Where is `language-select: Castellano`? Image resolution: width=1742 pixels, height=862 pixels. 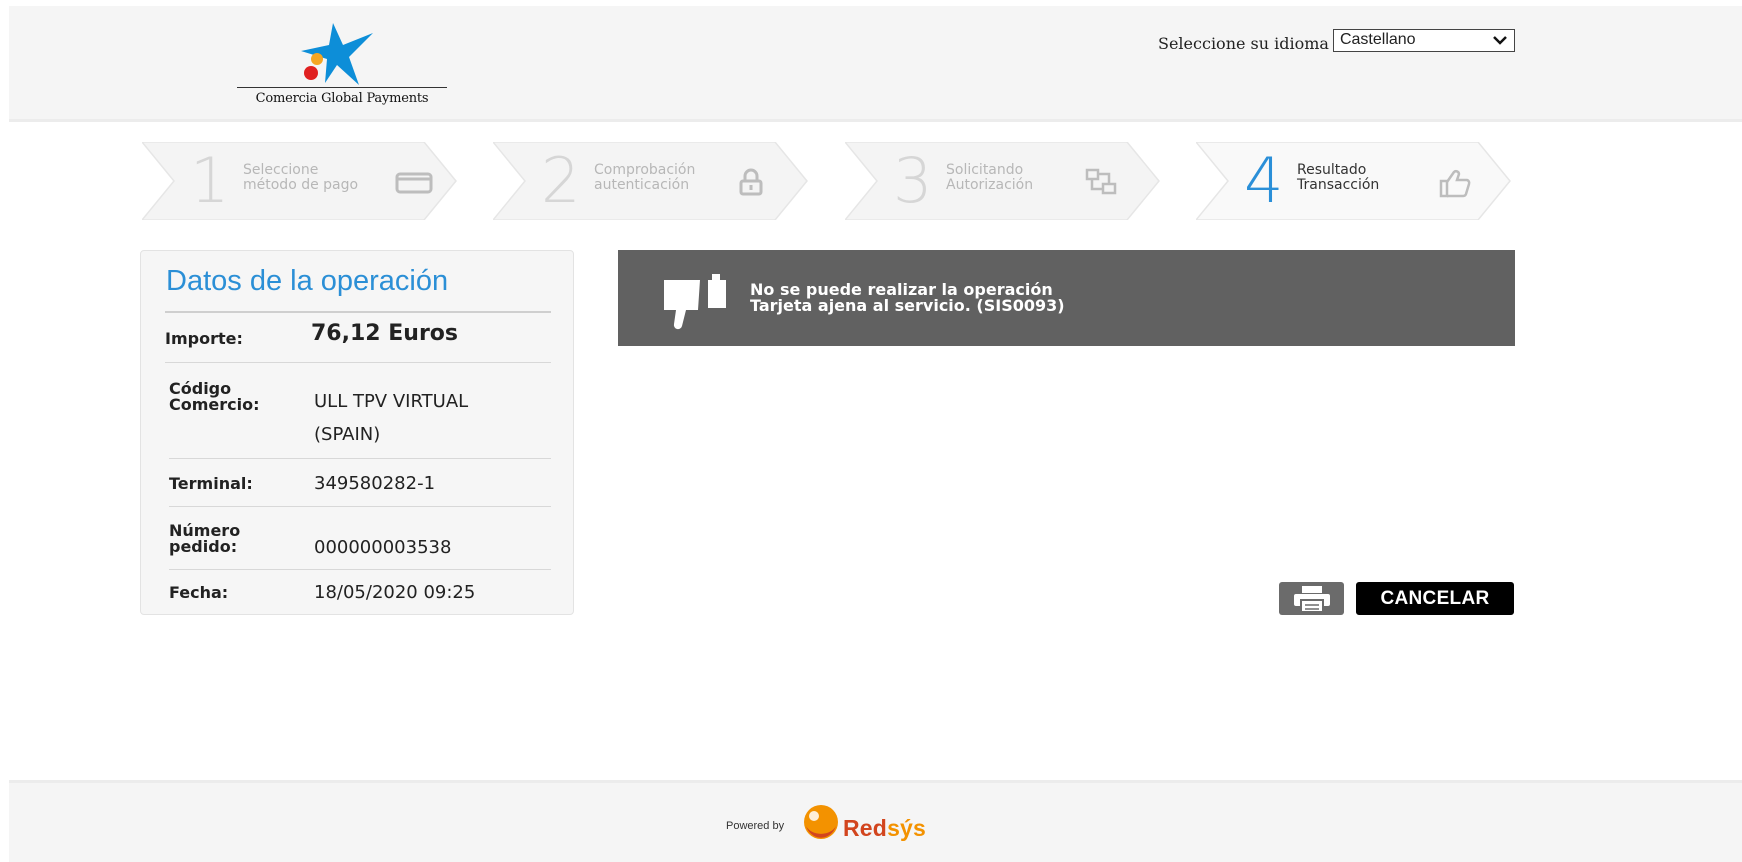
language-select: Castellano is located at coordinates (1423, 40).